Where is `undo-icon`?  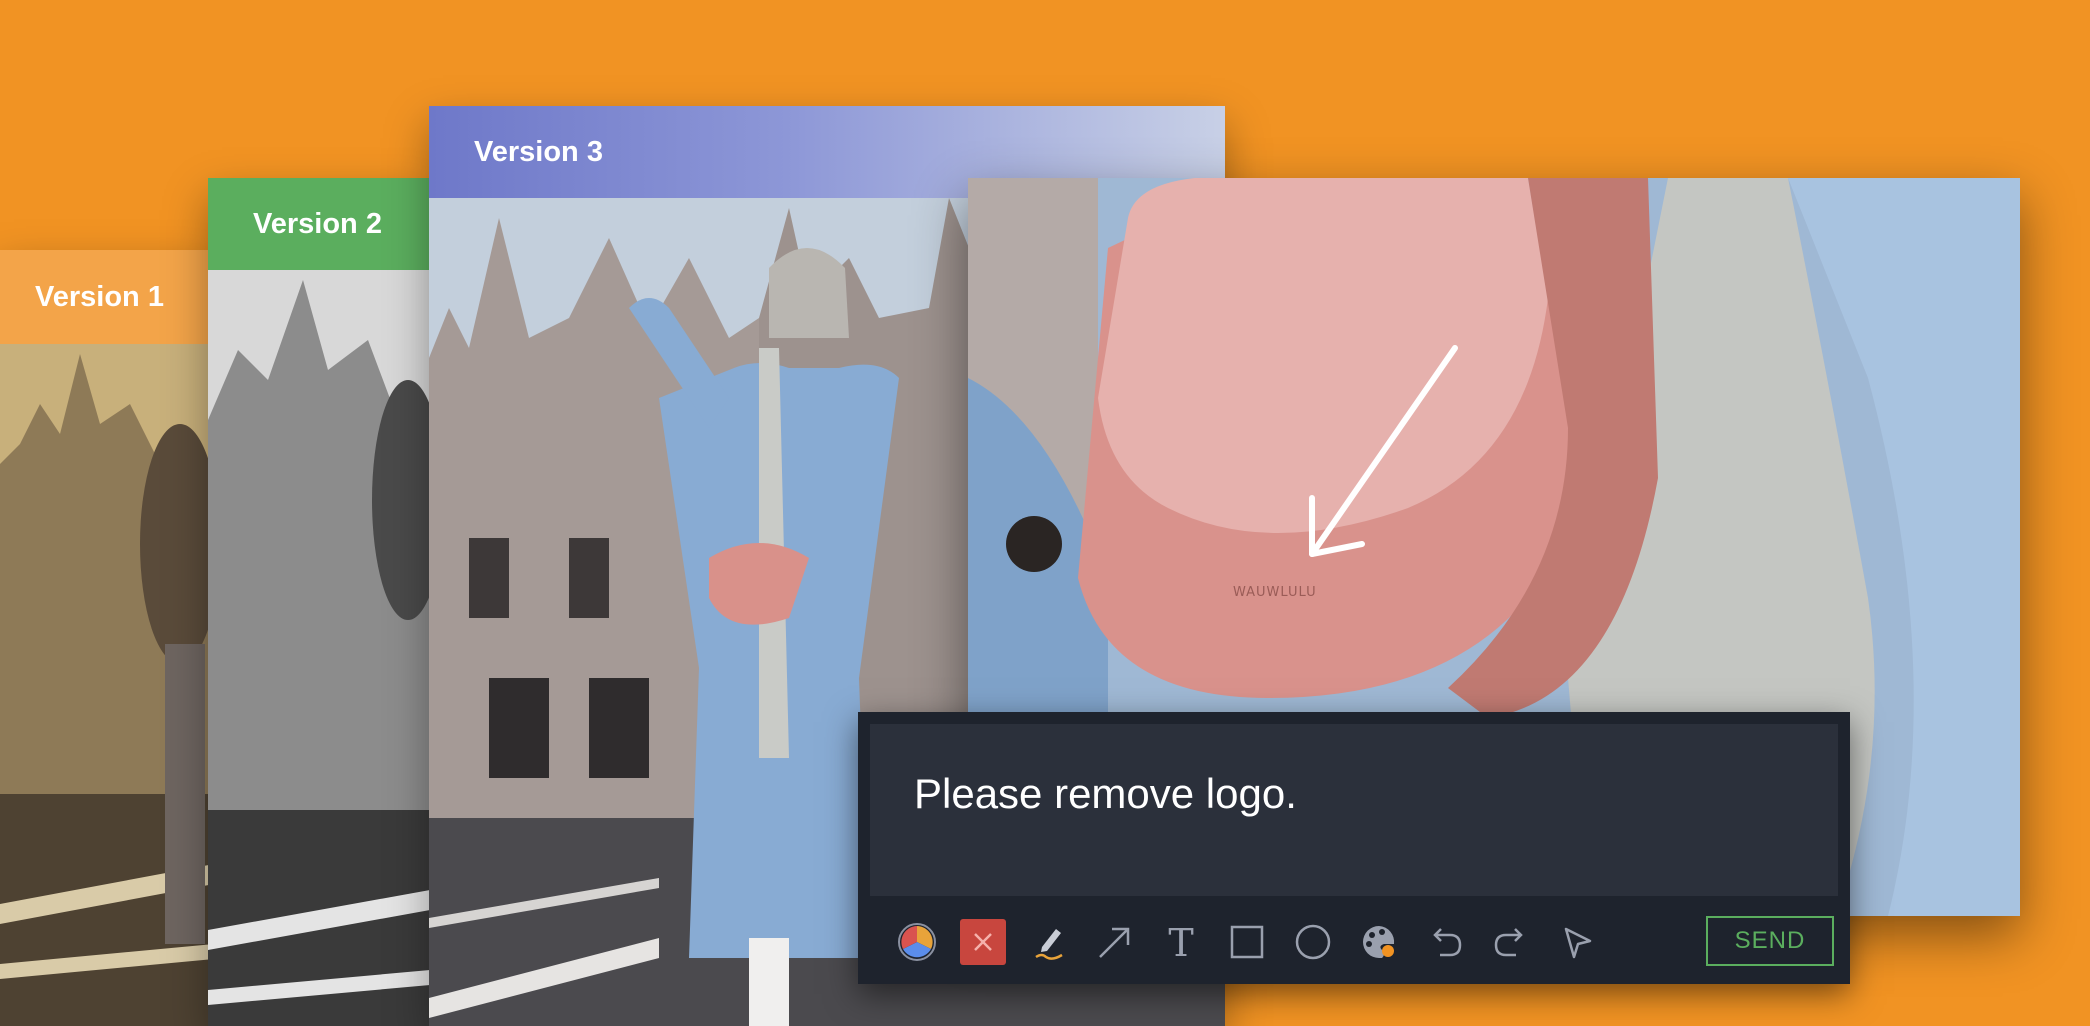
undo-icon is located at coordinates (1445, 942).